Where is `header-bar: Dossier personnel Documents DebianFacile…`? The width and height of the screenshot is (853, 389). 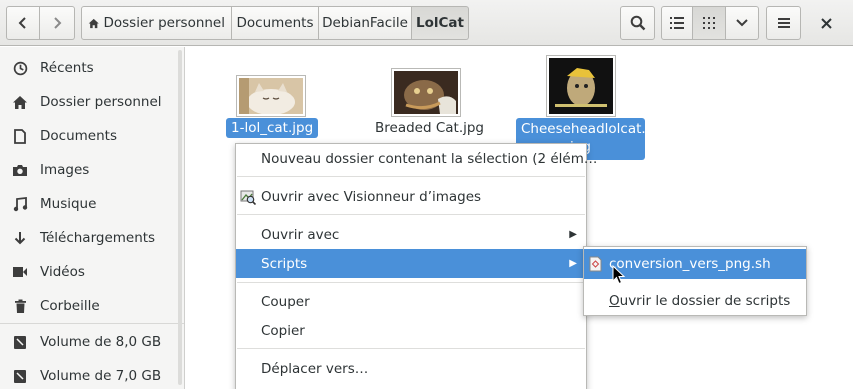
header-bar: Dossier personnel Documents DebianFacile… is located at coordinates (426, 23).